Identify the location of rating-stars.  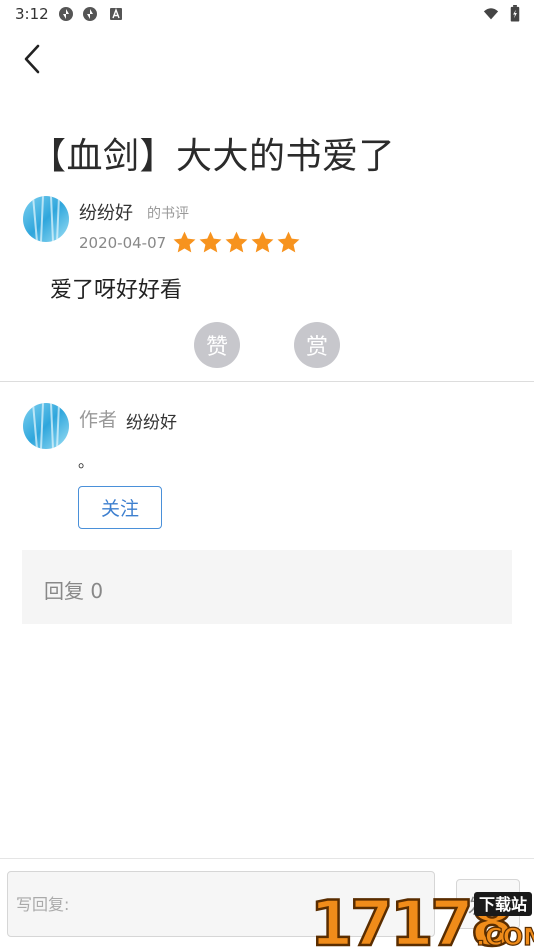
(236, 242).